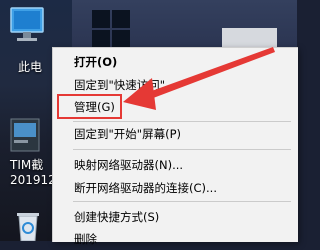  What do you see at coordinates (175, 217) in the screenshot?
I see `menu-item-create-shortcut: 创建快捷方式(S)` at bounding box center [175, 217].